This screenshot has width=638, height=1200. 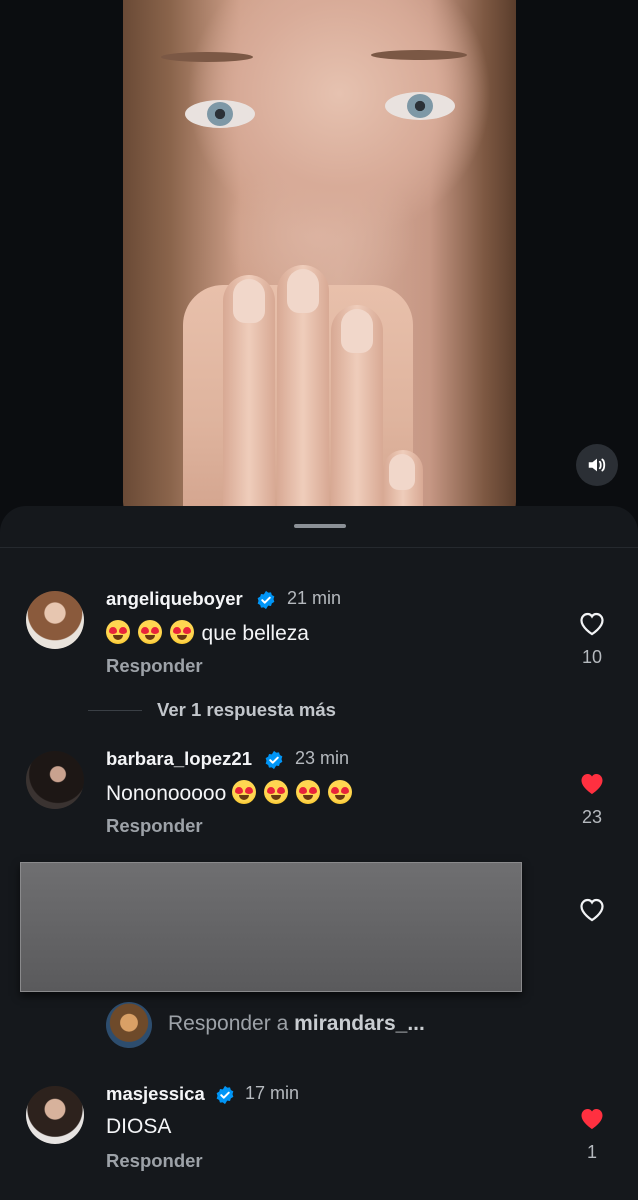 I want to click on like-count: 1, so click(x=591, y=1152).